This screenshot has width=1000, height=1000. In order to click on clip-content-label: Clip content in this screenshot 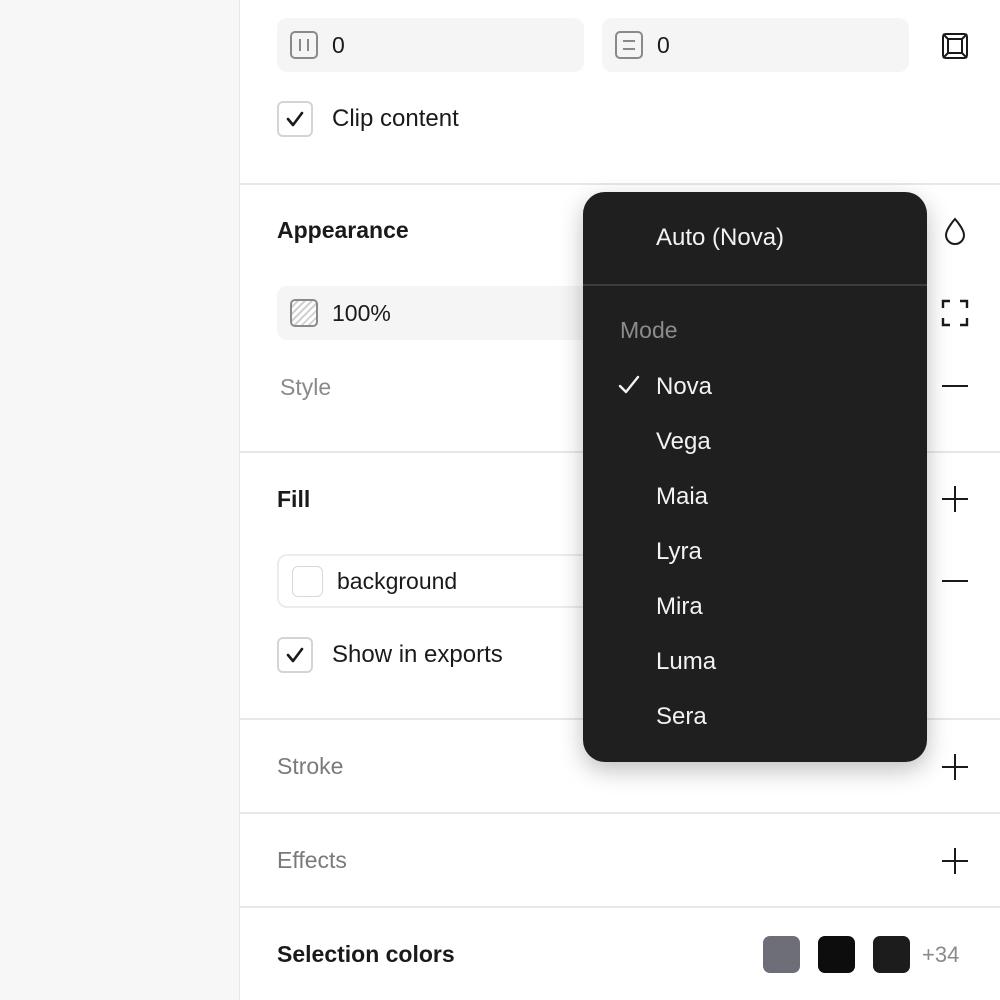, I will do `click(395, 118)`.